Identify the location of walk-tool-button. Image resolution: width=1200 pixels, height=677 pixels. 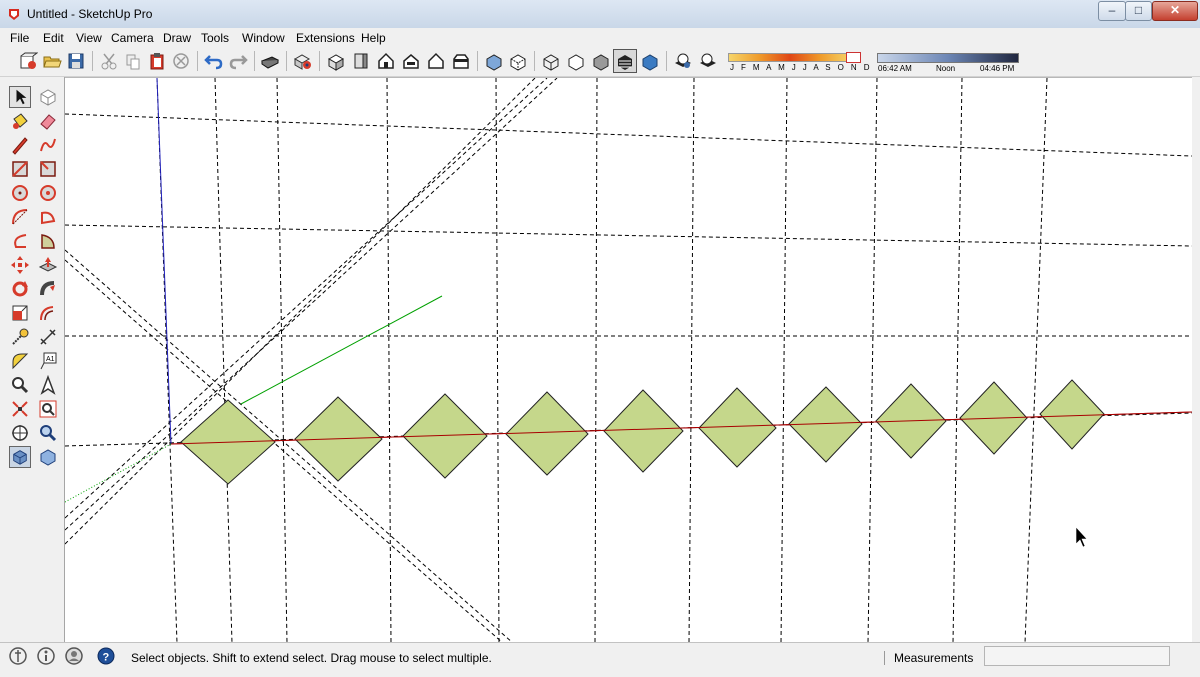
(20, 457).